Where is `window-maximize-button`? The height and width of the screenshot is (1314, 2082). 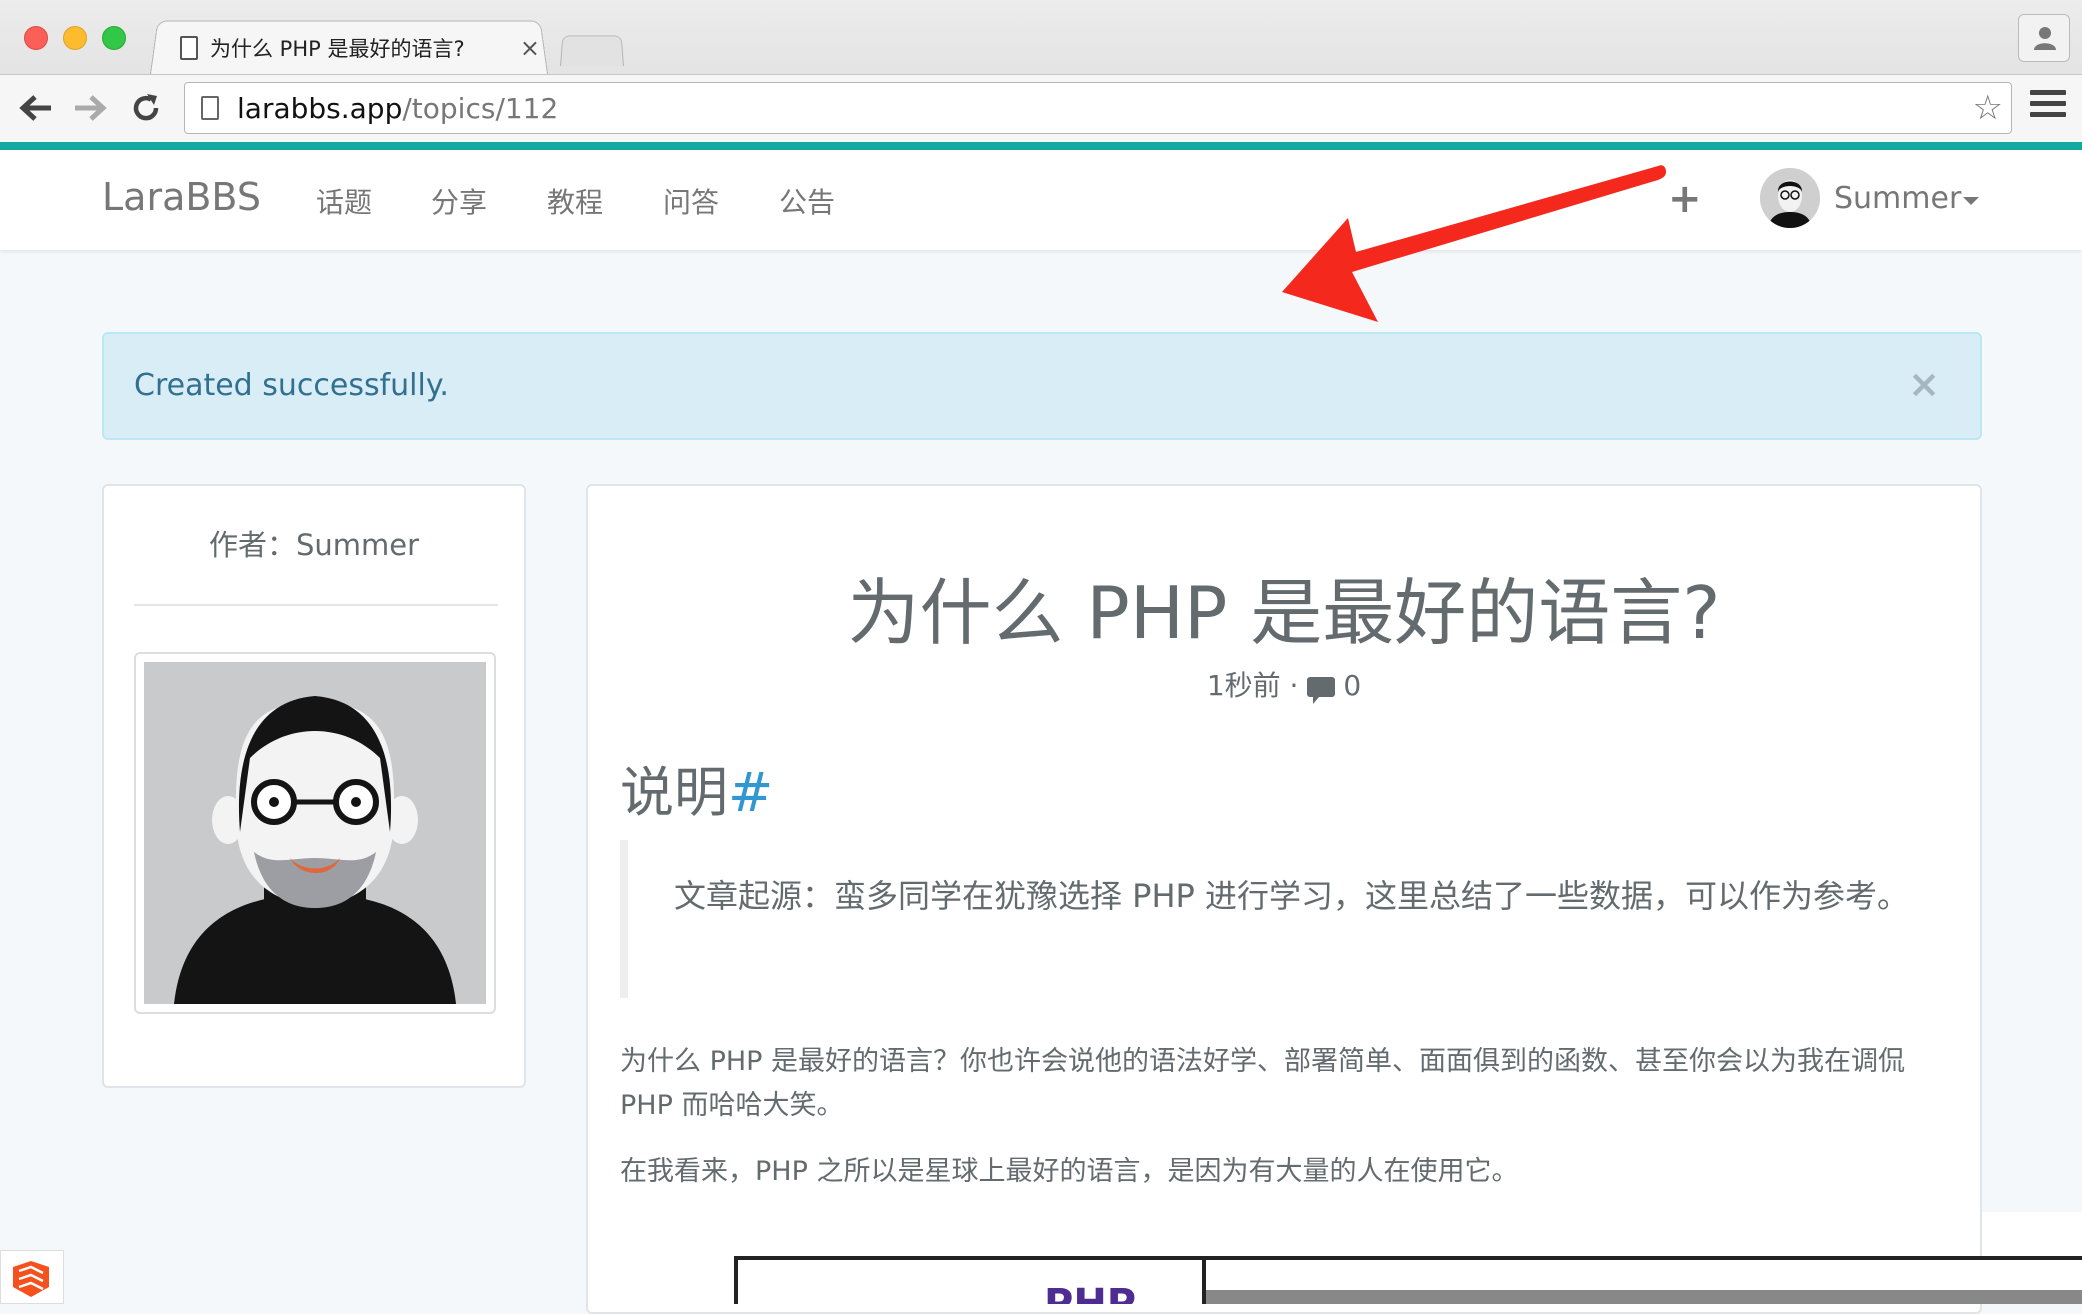 window-maximize-button is located at coordinates (114, 38).